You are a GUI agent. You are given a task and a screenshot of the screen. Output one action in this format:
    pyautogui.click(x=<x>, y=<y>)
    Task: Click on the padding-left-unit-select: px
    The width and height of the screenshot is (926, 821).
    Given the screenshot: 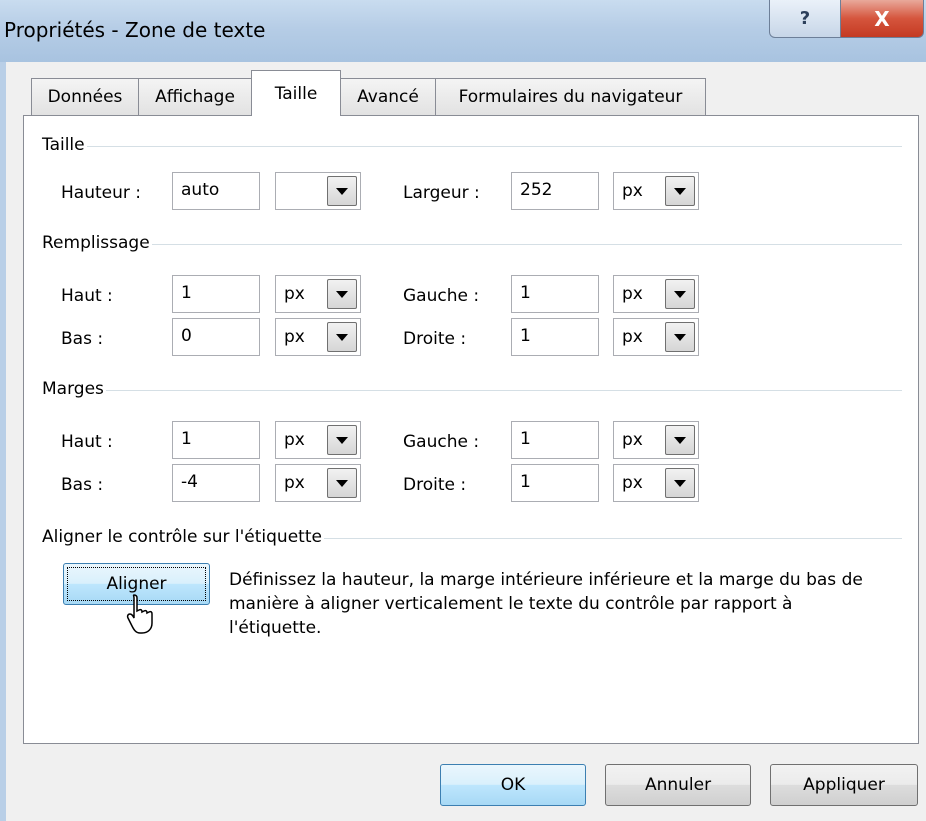 What is the action you would take?
    pyautogui.click(x=656, y=294)
    